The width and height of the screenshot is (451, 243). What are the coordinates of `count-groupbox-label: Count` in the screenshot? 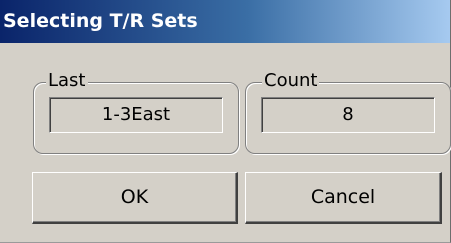 It's located at (291, 81).